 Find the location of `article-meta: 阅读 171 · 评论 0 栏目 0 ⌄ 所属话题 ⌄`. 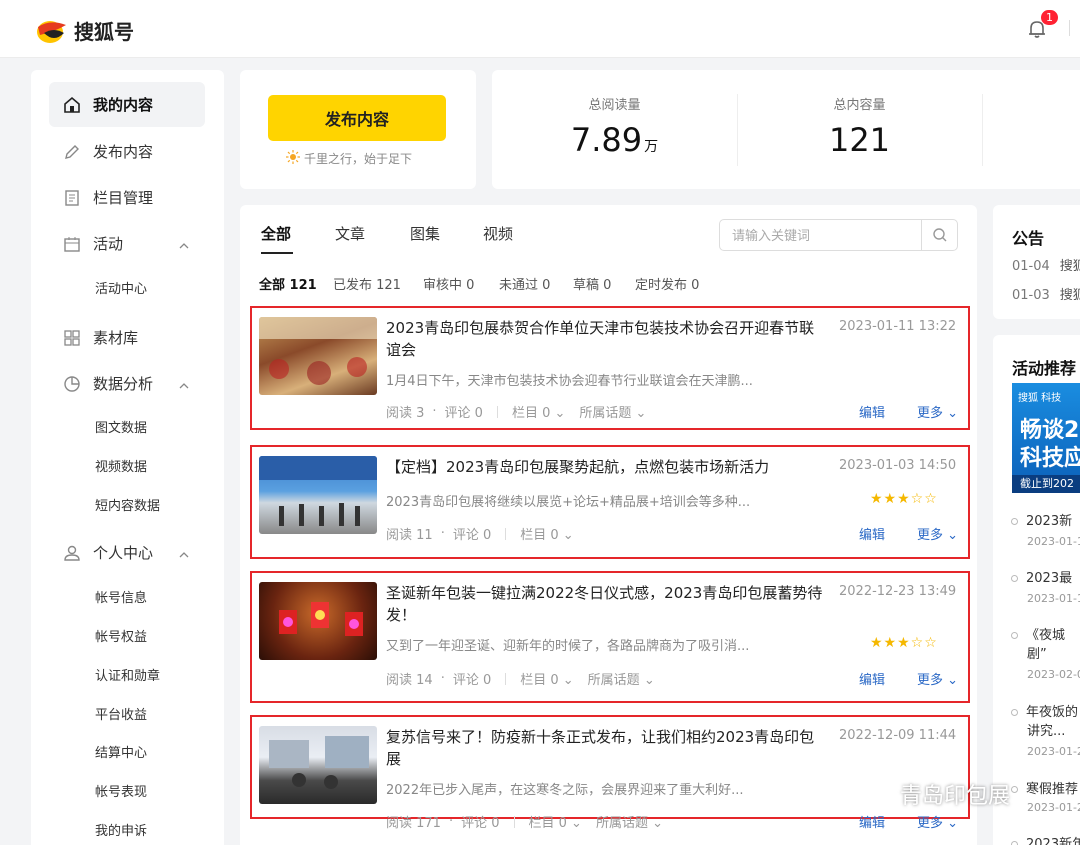

article-meta: 阅读 171 · 评论 0 栏目 0 ⌄ 所属话题 ⌄ is located at coordinates (524, 821).